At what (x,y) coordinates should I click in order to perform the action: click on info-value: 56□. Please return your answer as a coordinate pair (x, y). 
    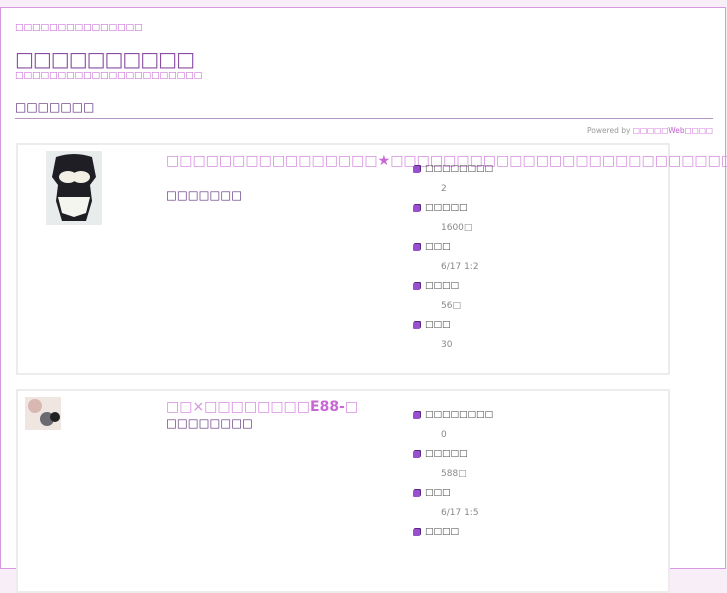
    Looking at the image, I should click on (451, 305).